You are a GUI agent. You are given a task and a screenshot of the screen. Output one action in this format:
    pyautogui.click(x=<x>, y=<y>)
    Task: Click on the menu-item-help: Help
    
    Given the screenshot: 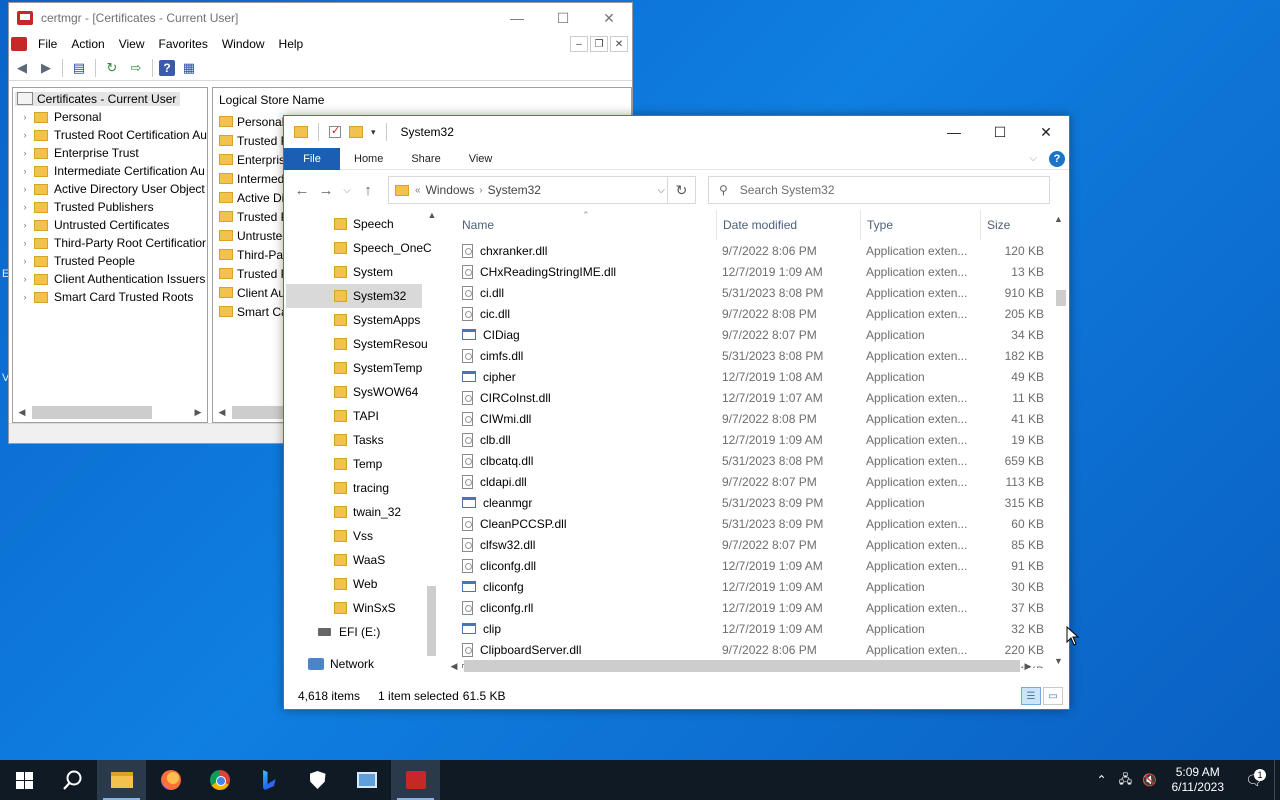 What is the action you would take?
    pyautogui.click(x=291, y=44)
    